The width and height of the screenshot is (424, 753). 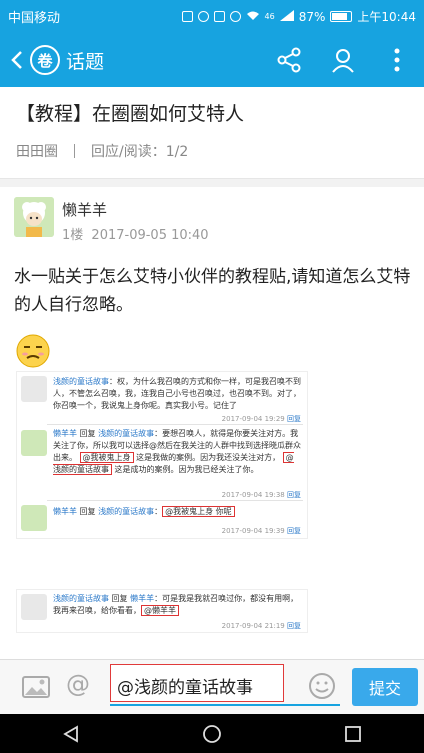 What do you see at coordinates (197, 683) in the screenshot?
I see `reply-input: @浅颜的童话故事` at bounding box center [197, 683].